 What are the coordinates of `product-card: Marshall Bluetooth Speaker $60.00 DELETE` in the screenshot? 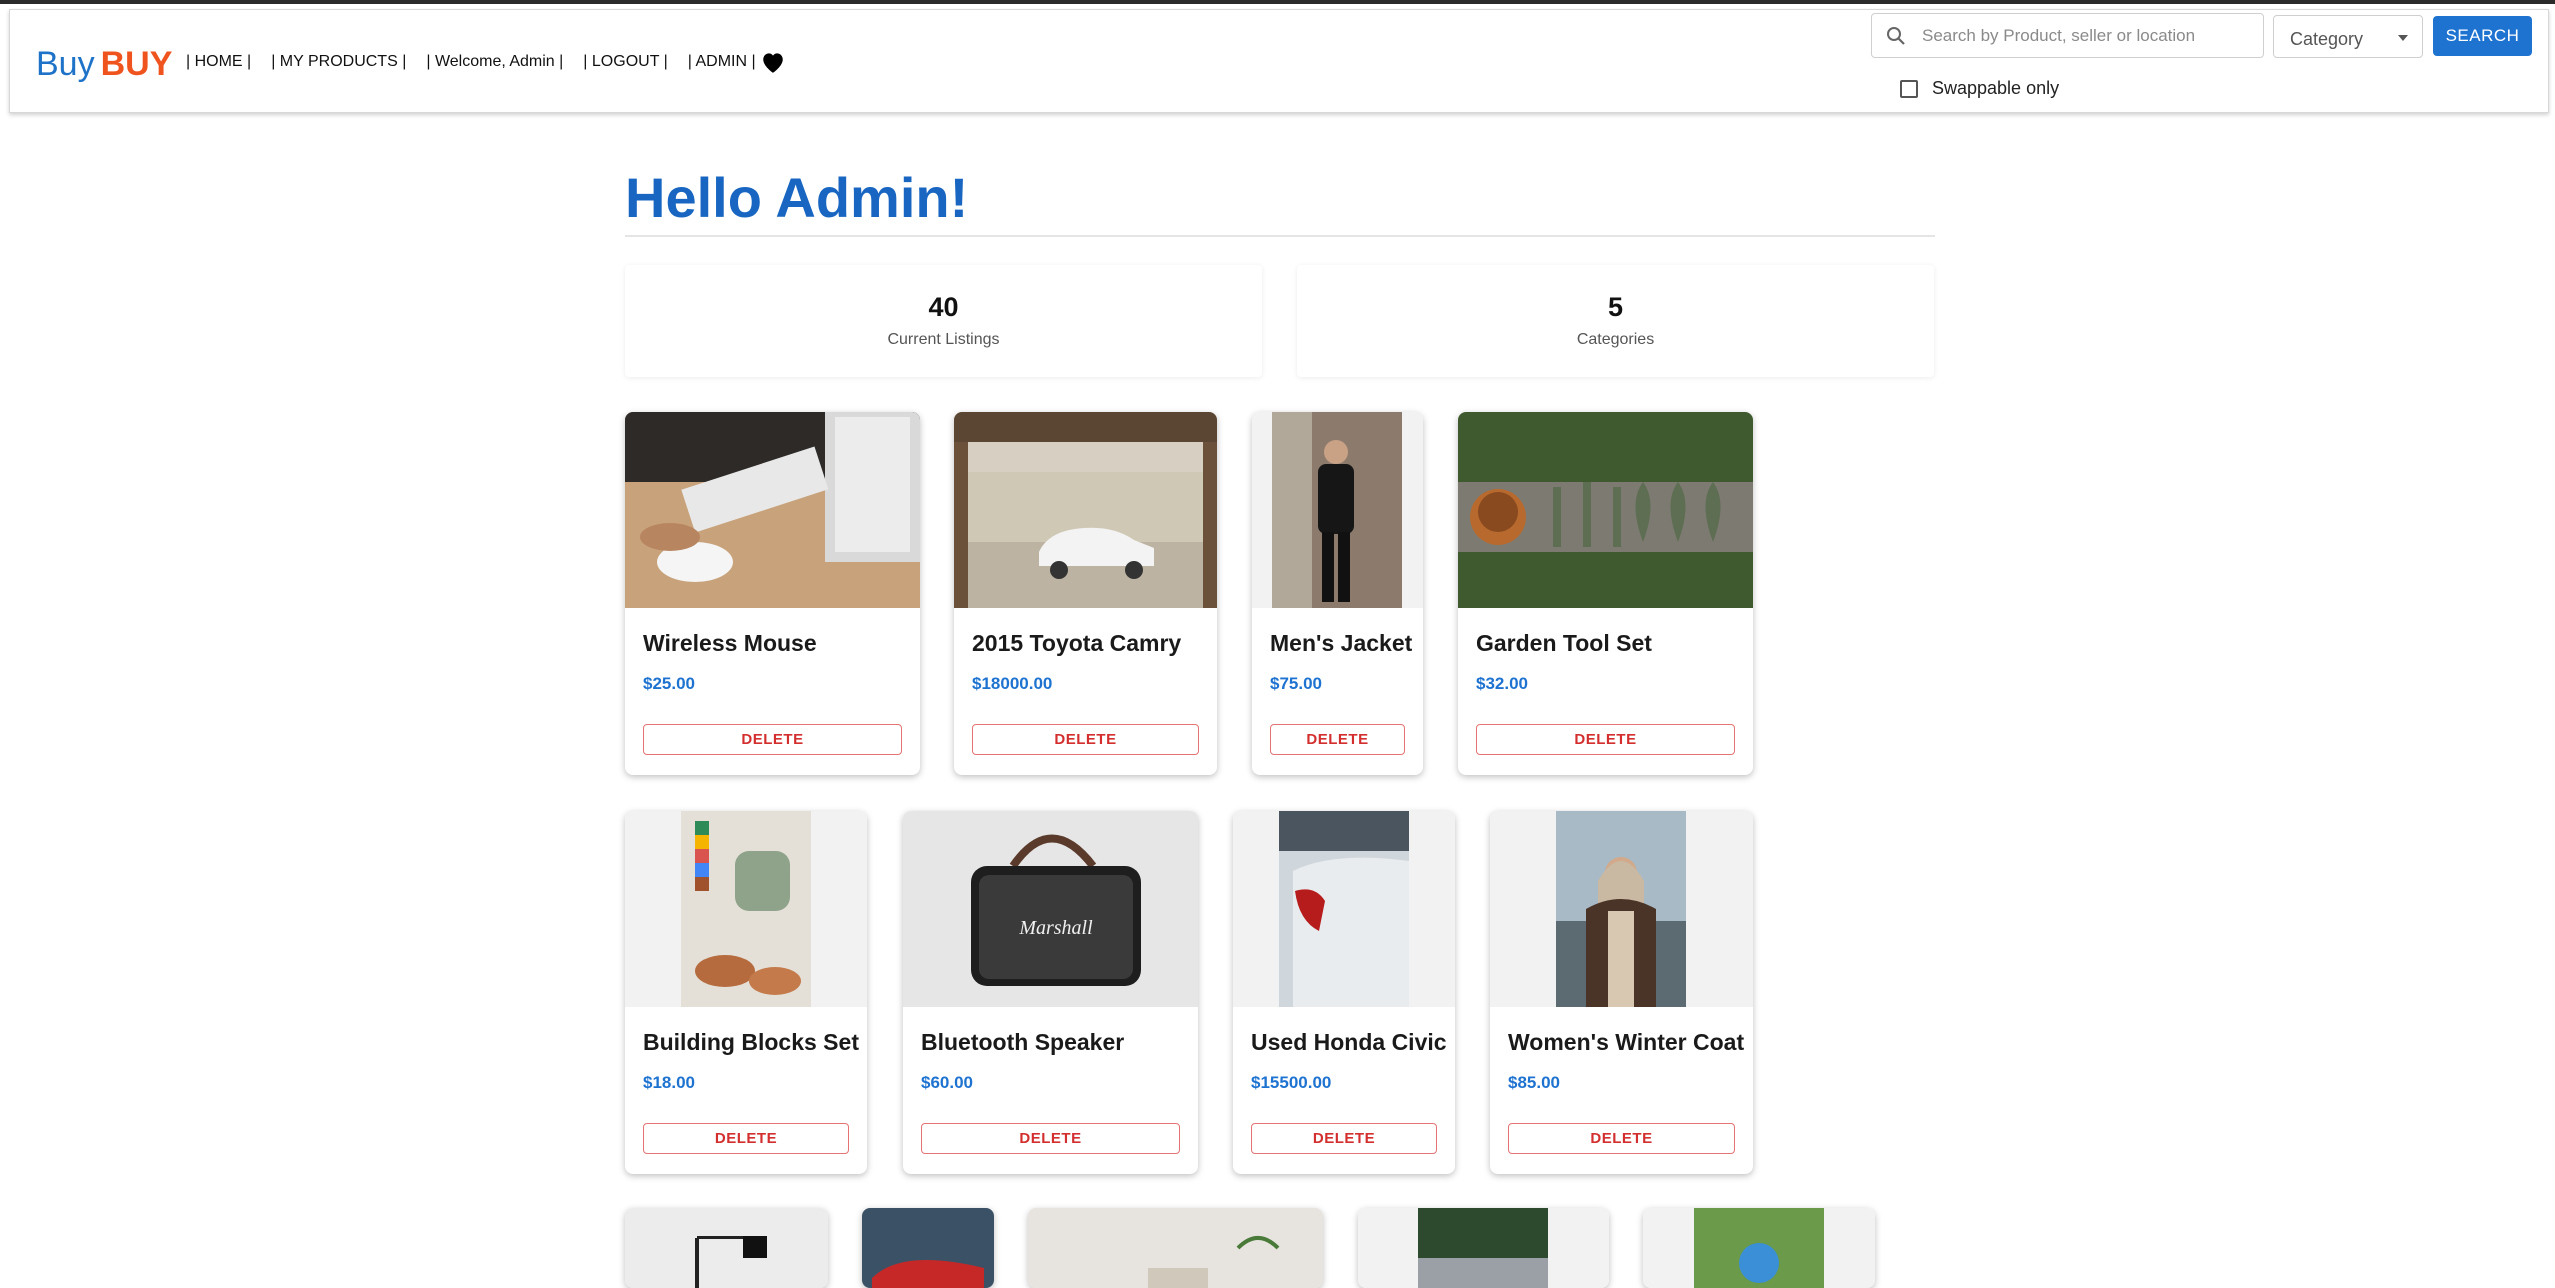 It's located at (1050, 992).